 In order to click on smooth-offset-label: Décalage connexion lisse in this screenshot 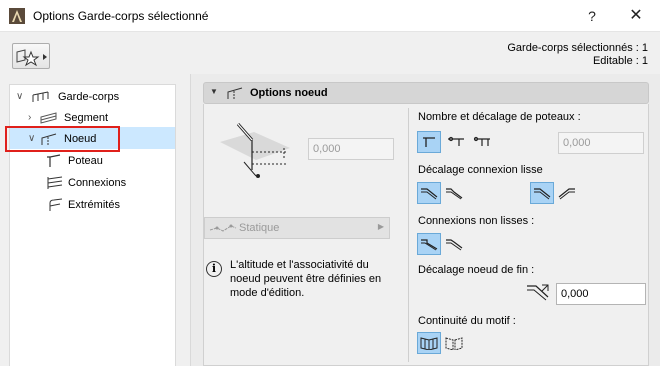, I will do `click(480, 170)`.